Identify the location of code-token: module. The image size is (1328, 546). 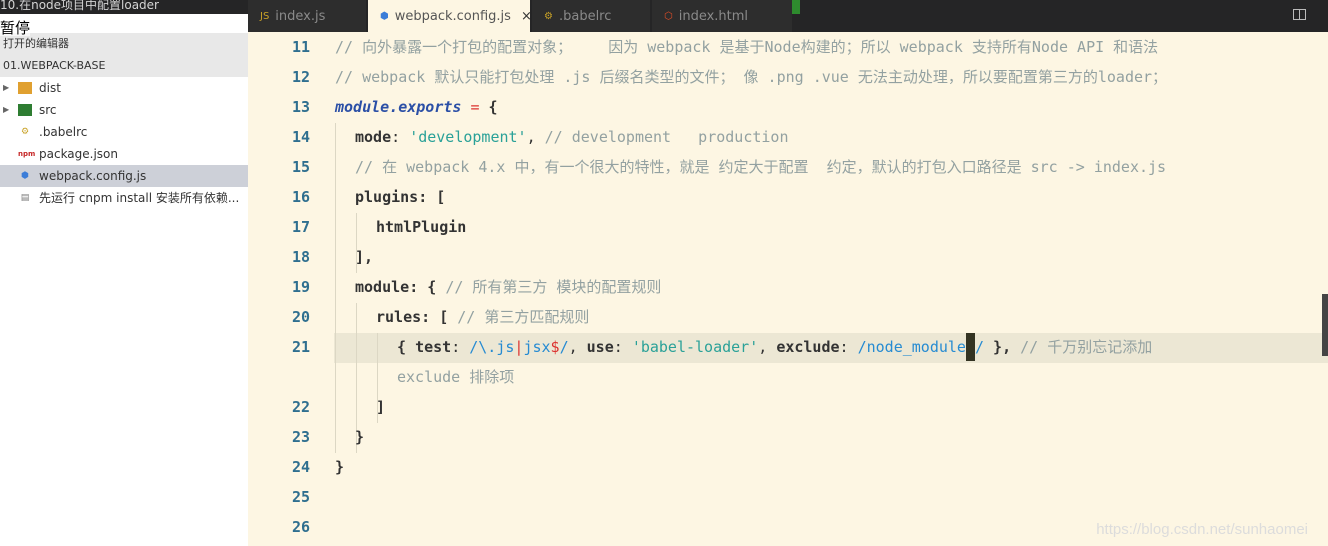
(382, 287).